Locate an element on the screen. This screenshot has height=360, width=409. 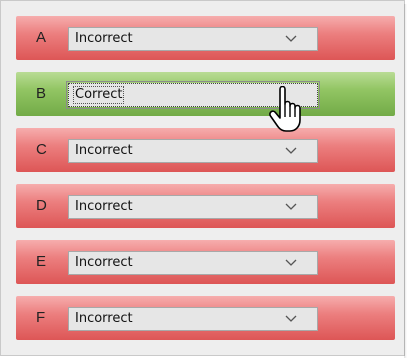
row-label-b: B is located at coordinates (41, 93).